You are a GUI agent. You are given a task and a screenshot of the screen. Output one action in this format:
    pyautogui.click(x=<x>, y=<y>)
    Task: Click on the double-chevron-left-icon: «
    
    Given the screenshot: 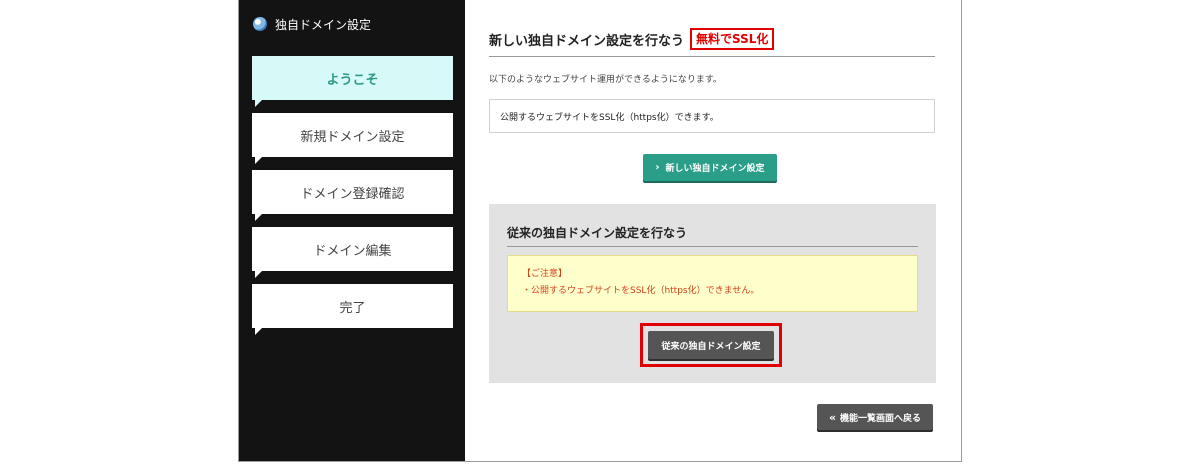 What is the action you would take?
    pyautogui.click(x=832, y=417)
    